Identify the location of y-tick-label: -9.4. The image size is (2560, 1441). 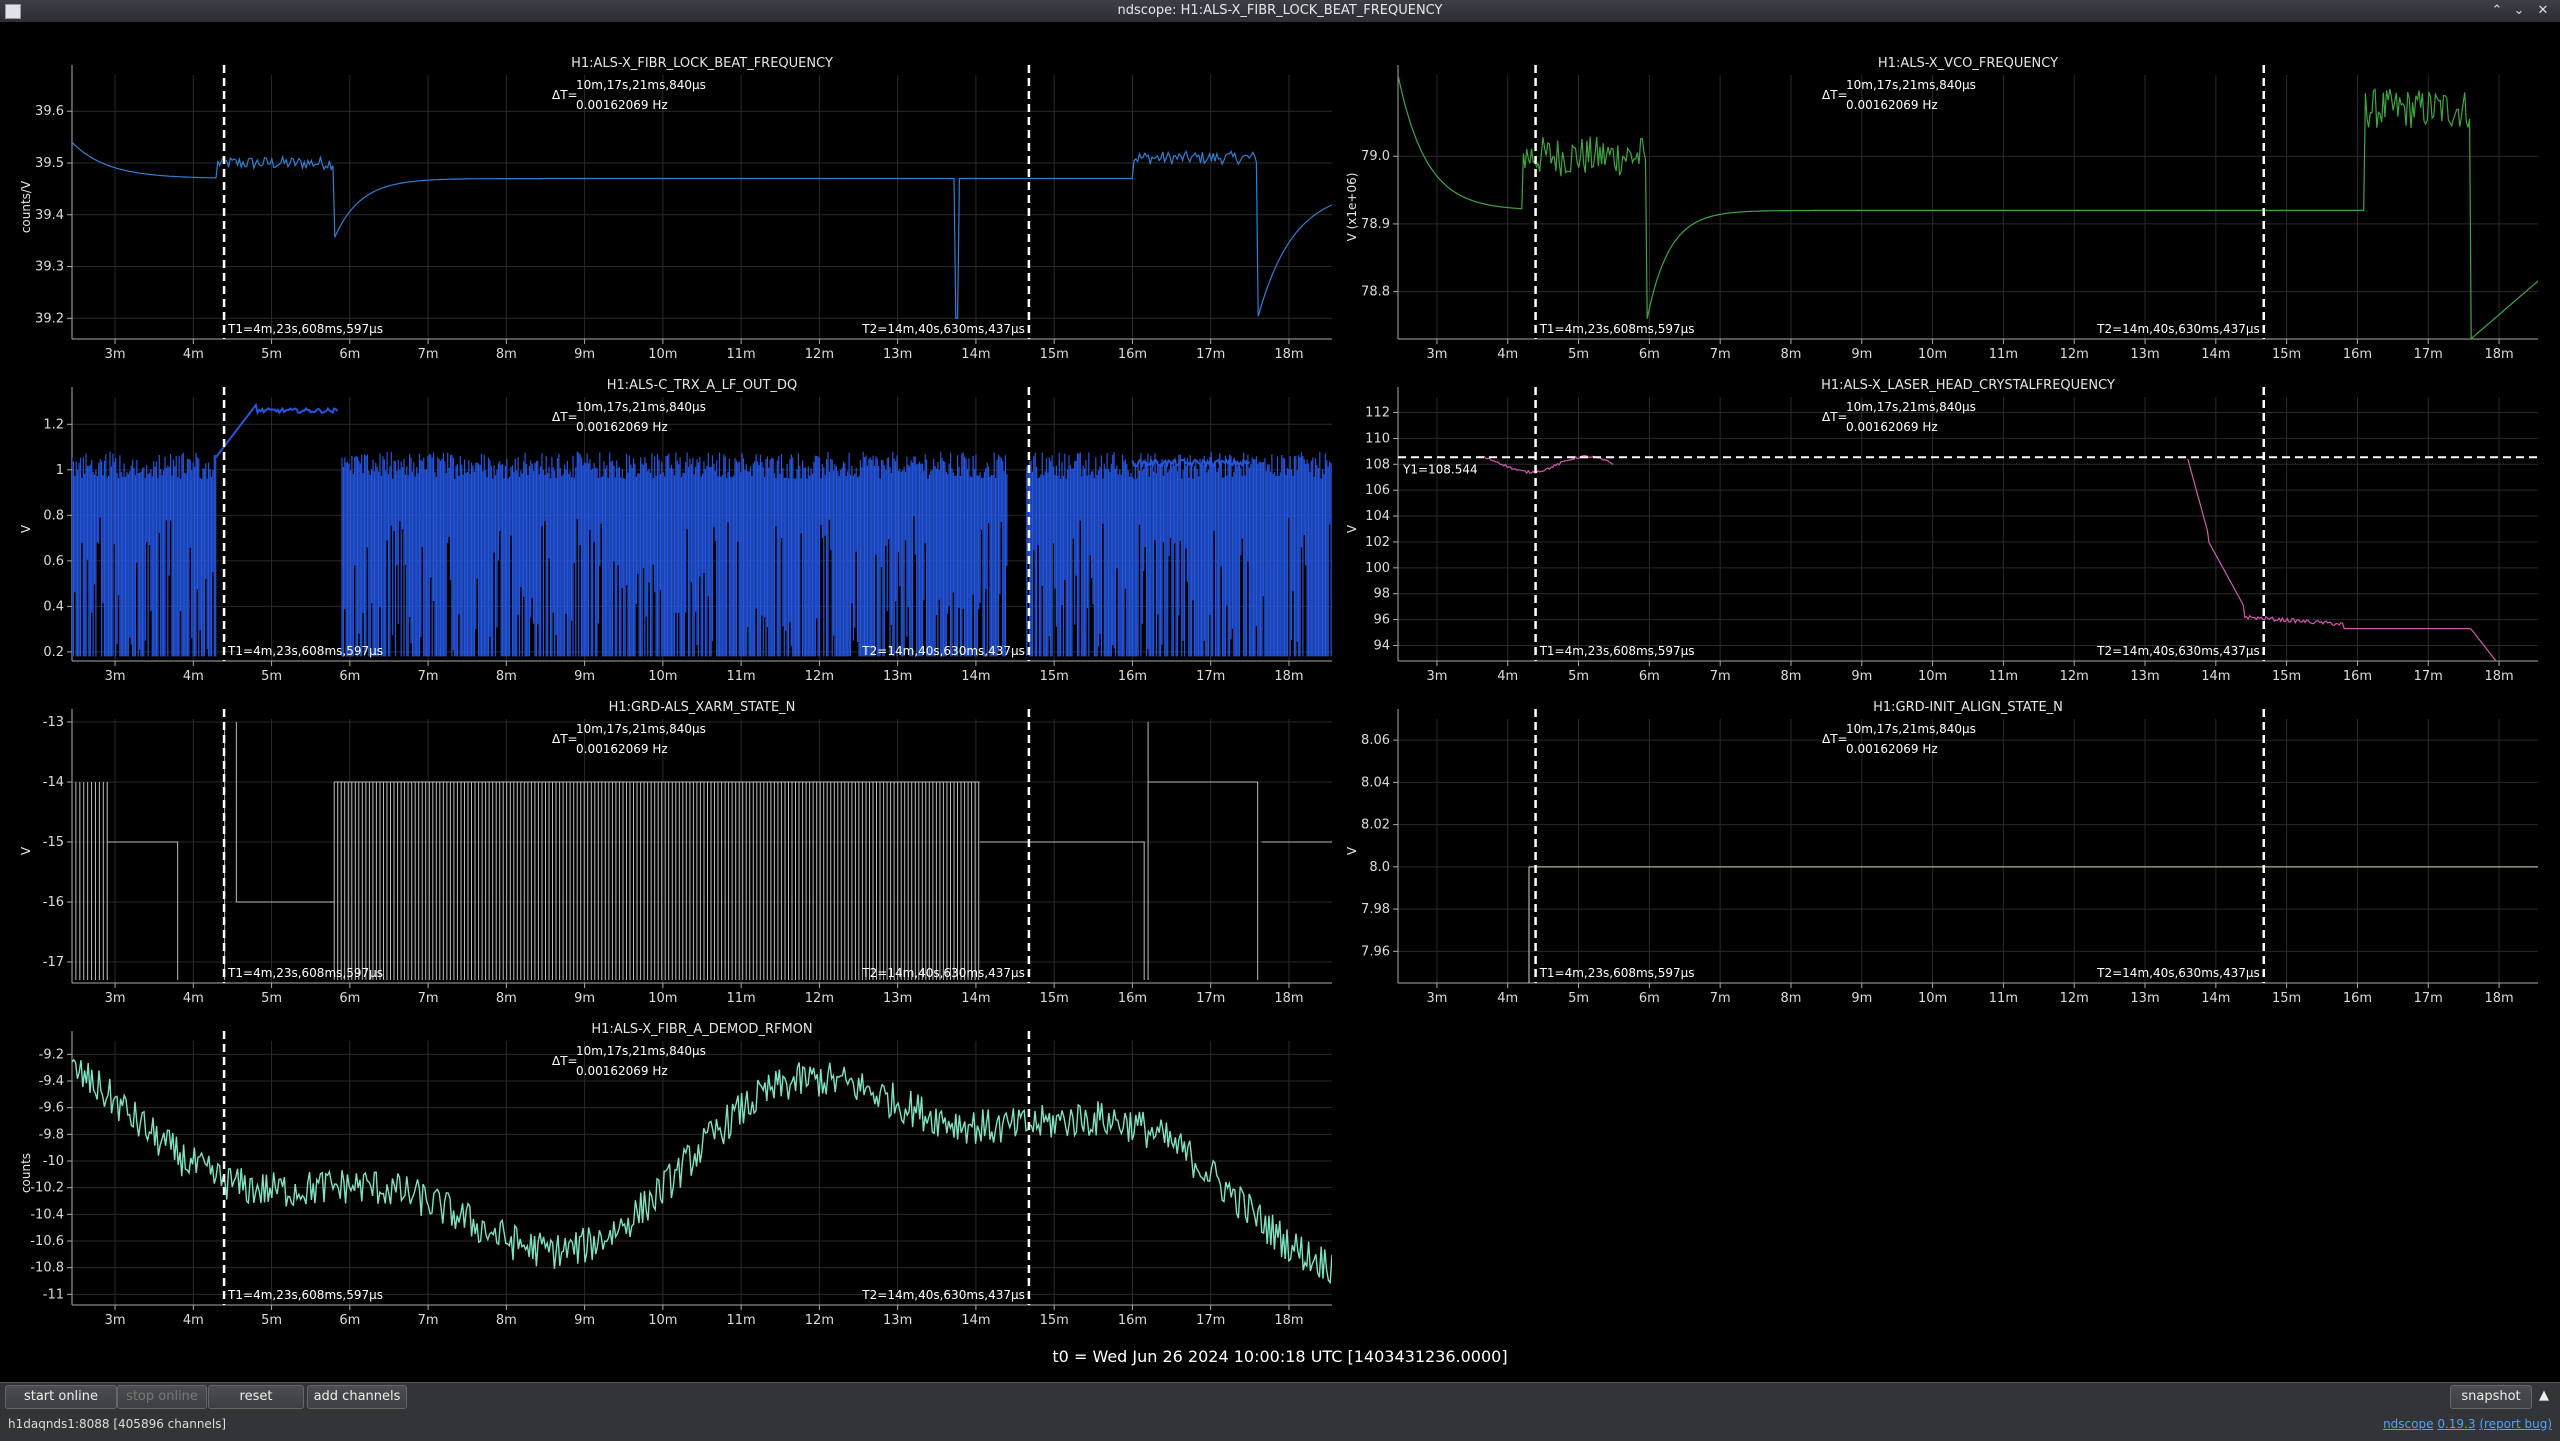
(51, 1081).